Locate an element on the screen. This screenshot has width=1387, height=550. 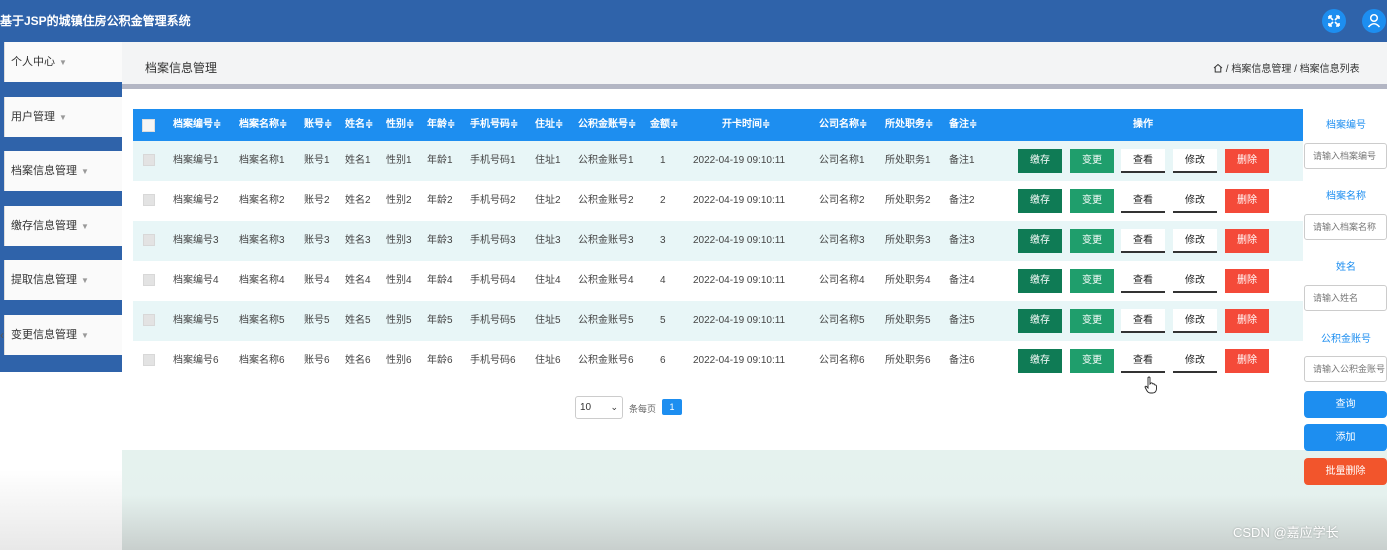
sidebar-item-label: 缴存信息管理 is located at coordinates (44, 226).